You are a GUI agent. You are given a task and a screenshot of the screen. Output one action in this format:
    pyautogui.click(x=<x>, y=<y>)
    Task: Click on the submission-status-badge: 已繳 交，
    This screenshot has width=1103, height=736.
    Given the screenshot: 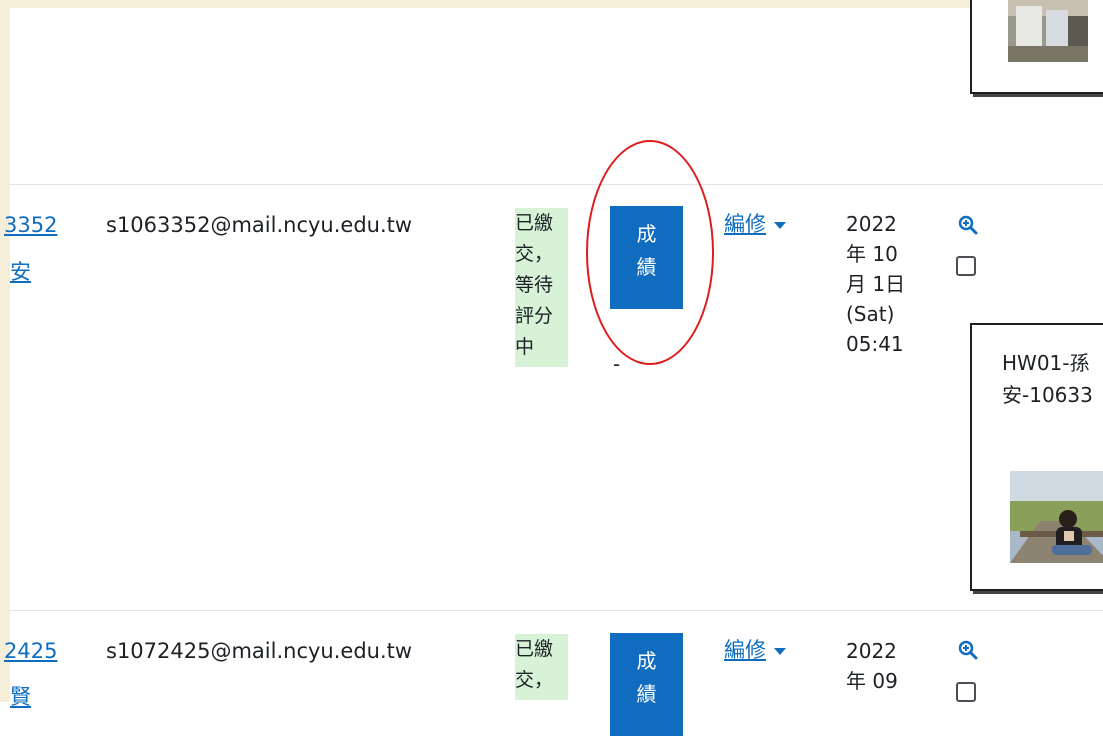 What is the action you would take?
    pyautogui.click(x=541, y=667)
    